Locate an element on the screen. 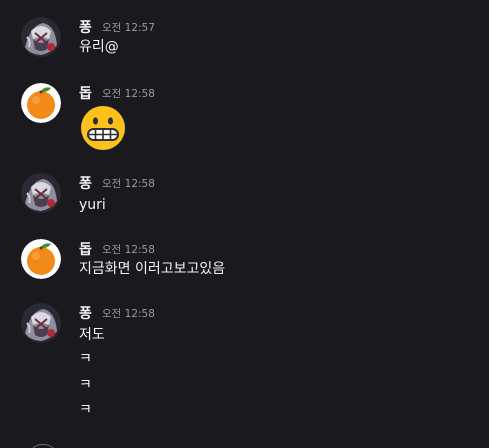  message-text: 유리@ is located at coordinates (99, 47).